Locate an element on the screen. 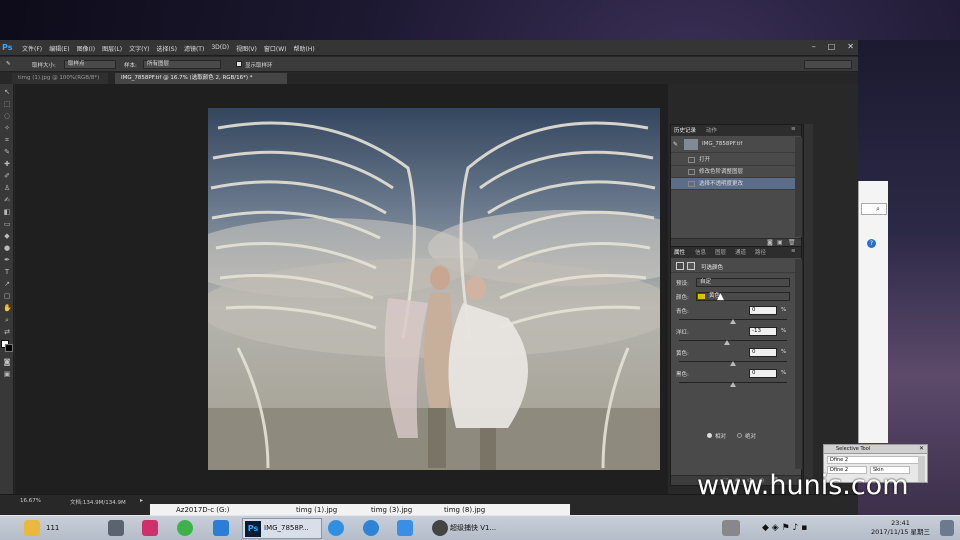 This screenshot has width=960, height=540. healing-tool-icon: ✚ is located at coordinates (7, 164).